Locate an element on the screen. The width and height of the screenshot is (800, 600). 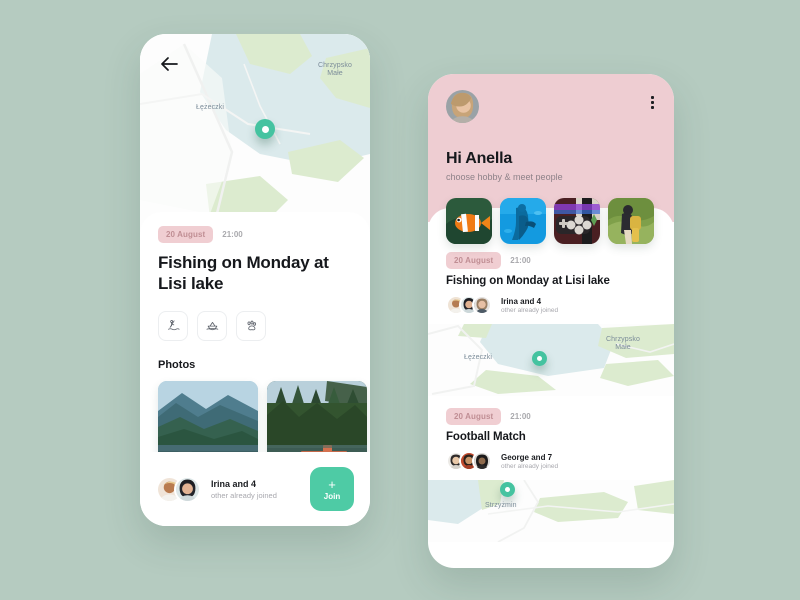
join-bar: Irina and 4 other already joined + Join is located at coordinates (255, 489).